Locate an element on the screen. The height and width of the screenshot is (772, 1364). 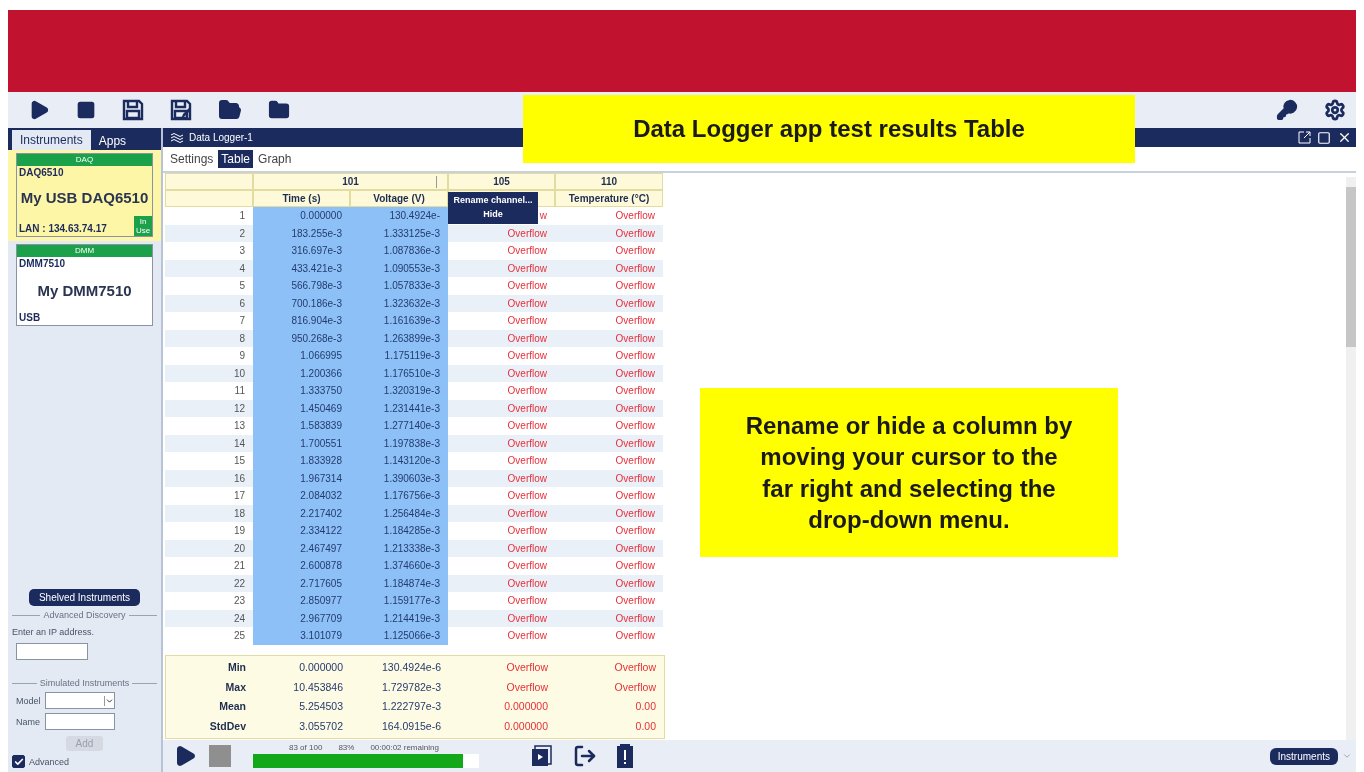
settings-button is located at coordinates (1335, 110).